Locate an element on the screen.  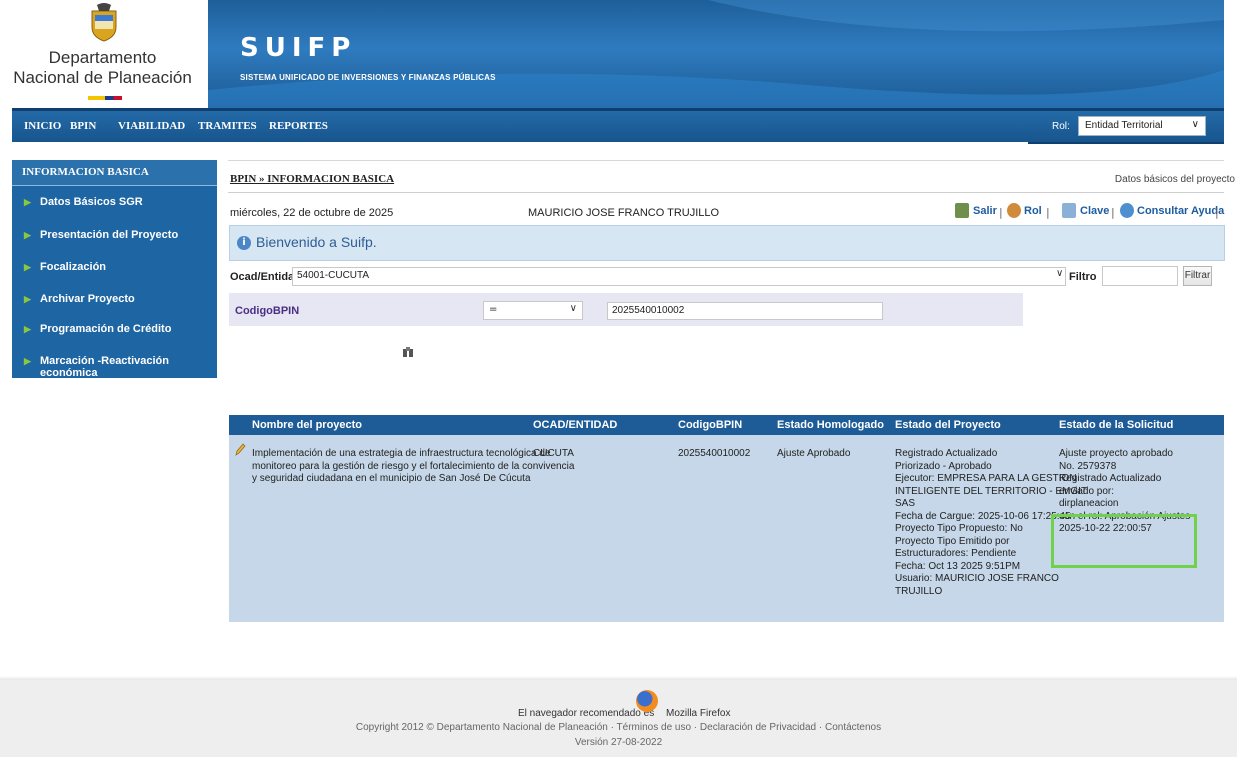
rol-link: Rol is located at coordinates (1033, 211).